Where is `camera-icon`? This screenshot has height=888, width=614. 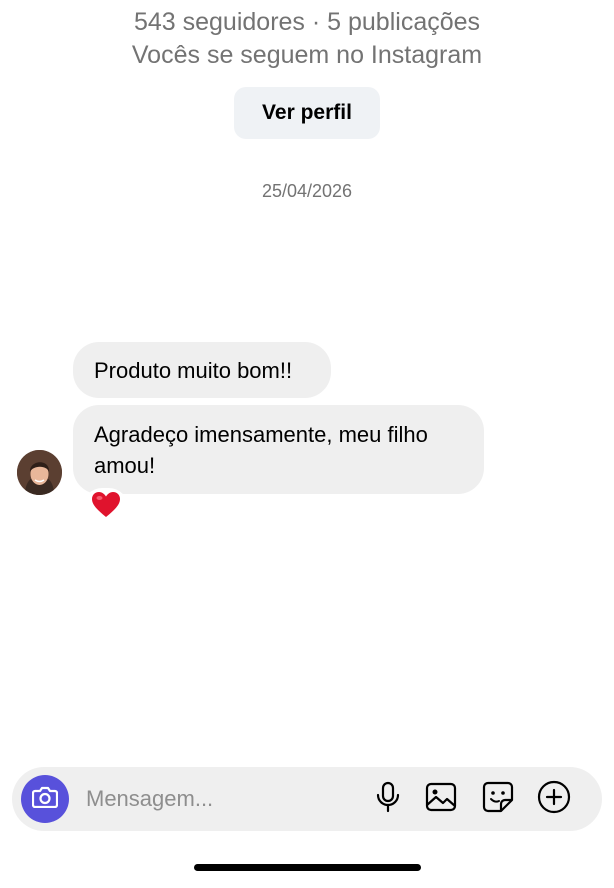 camera-icon is located at coordinates (45, 799).